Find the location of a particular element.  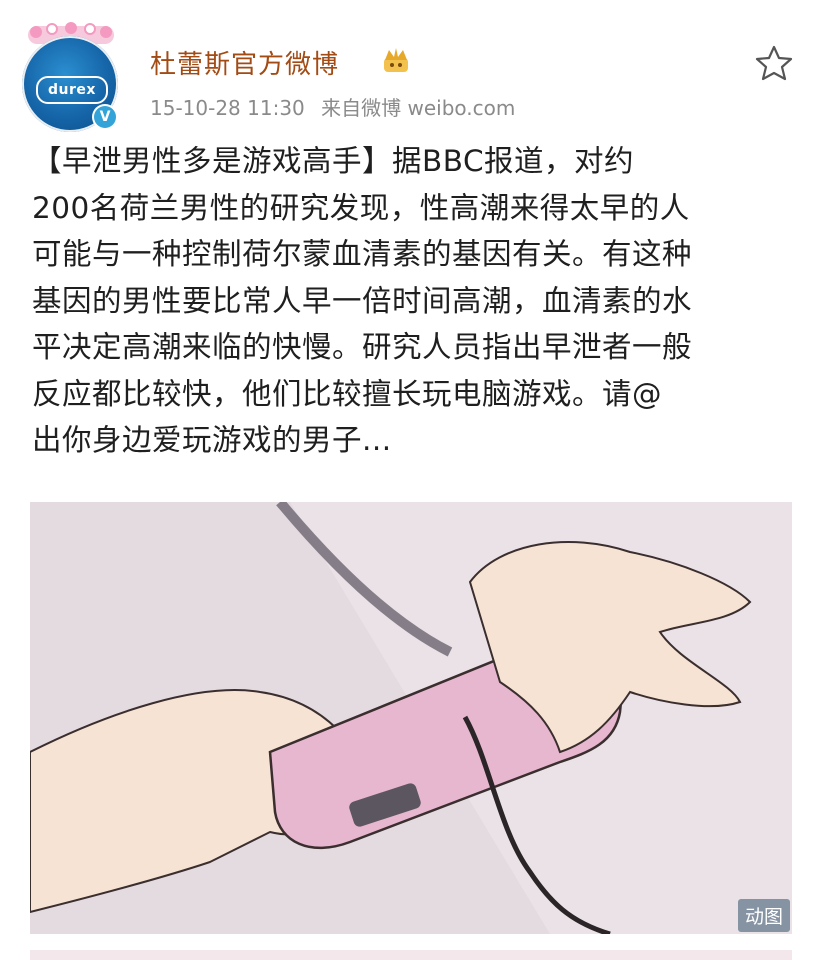

post-meta: 15-10-28 11:30 来自微博 weibo.com is located at coordinates (337, 106).